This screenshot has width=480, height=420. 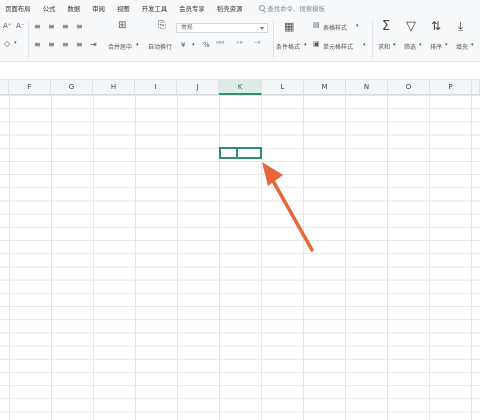 I want to click on arrow-shaft, so click(x=292, y=214).